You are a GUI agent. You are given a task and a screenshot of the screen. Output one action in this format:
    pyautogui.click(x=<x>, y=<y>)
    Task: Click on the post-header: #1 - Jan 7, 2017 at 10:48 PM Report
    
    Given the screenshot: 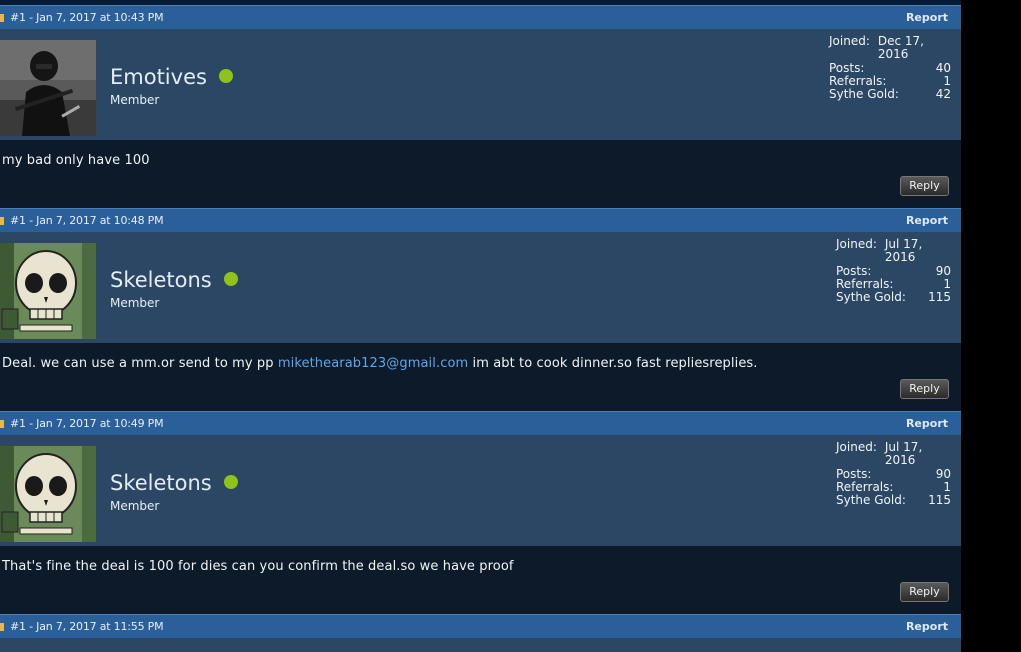 What is the action you would take?
    pyautogui.click(x=480, y=220)
    